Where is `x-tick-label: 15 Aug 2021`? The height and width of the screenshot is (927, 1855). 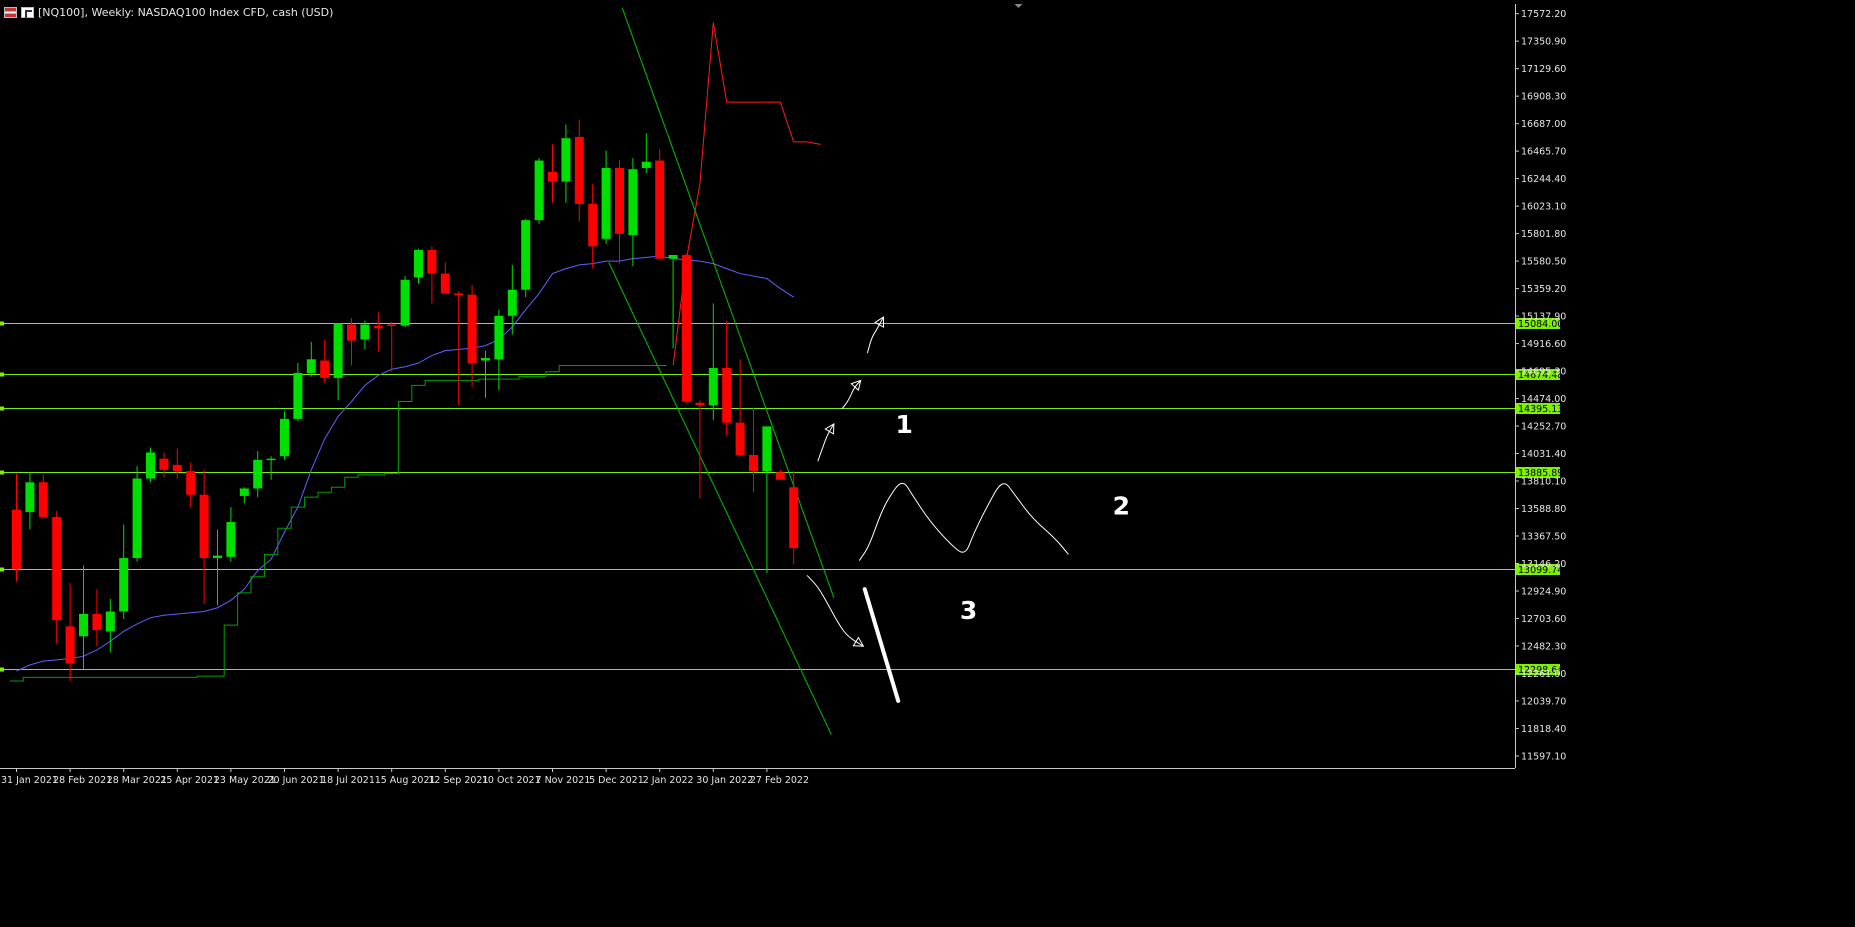
x-tick-label: 15 Aug 2021 is located at coordinates (405, 780).